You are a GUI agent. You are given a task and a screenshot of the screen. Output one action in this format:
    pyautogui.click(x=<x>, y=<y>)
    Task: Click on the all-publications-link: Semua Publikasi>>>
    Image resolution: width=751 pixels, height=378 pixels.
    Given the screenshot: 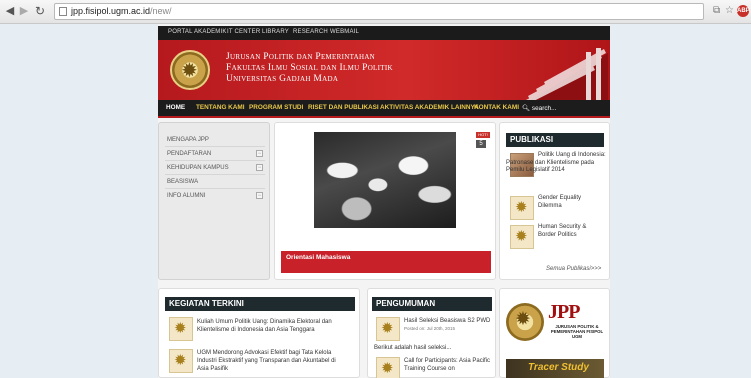 What is the action you would take?
    pyautogui.click(x=573, y=269)
    